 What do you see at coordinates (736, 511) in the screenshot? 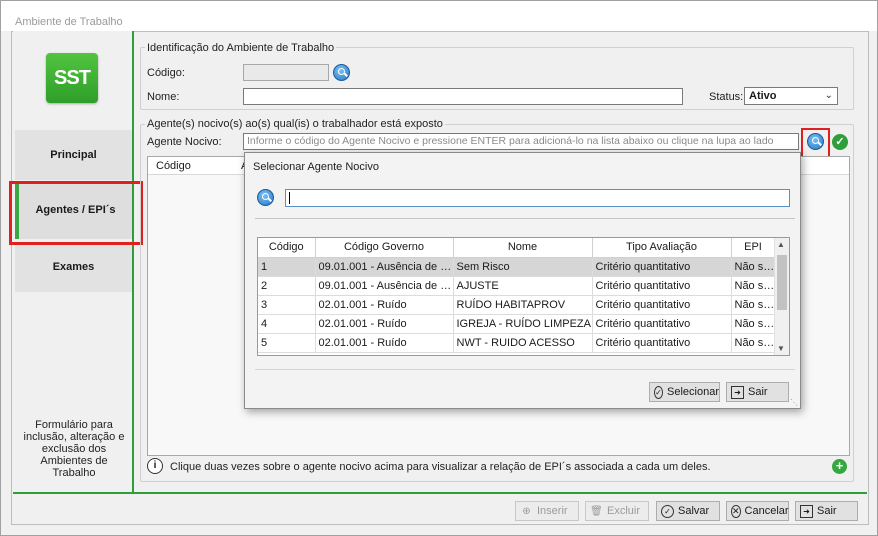
I see `cancel-circle-icon: ✕` at bounding box center [736, 511].